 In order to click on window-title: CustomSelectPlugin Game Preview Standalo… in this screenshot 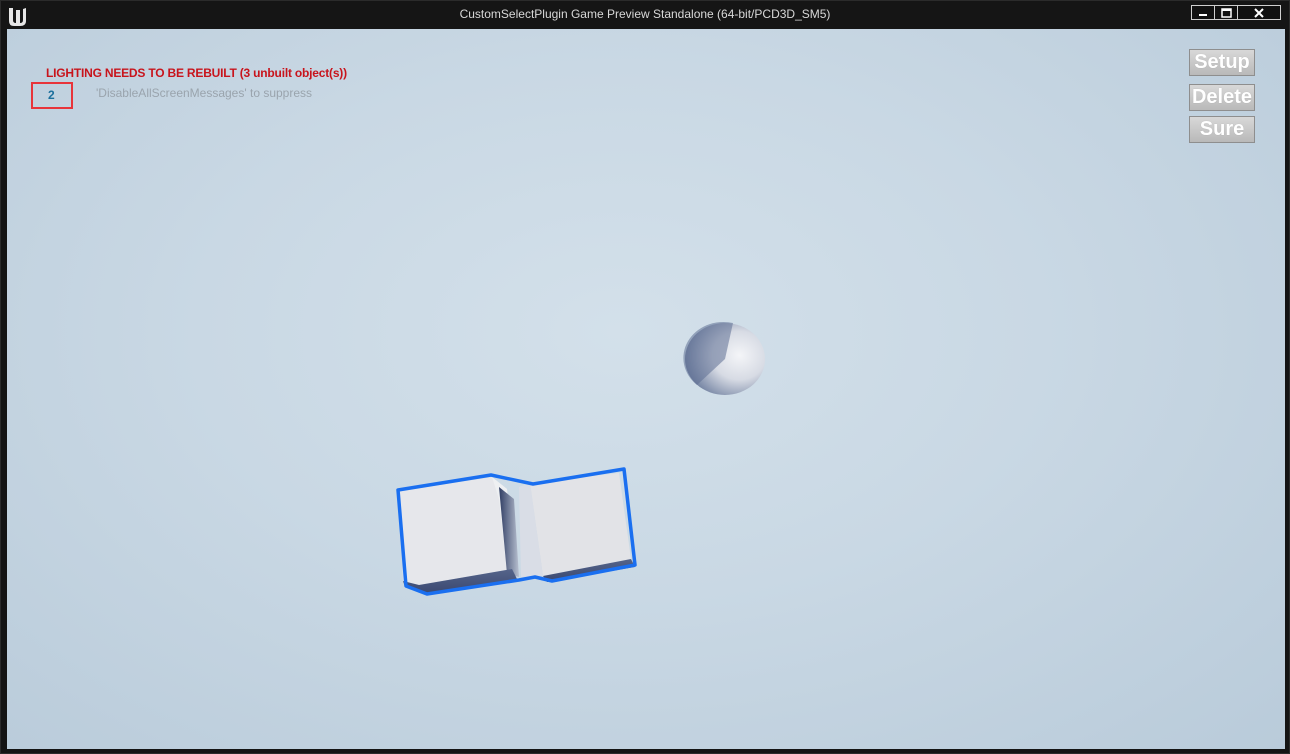, I will do `click(645, 14)`.